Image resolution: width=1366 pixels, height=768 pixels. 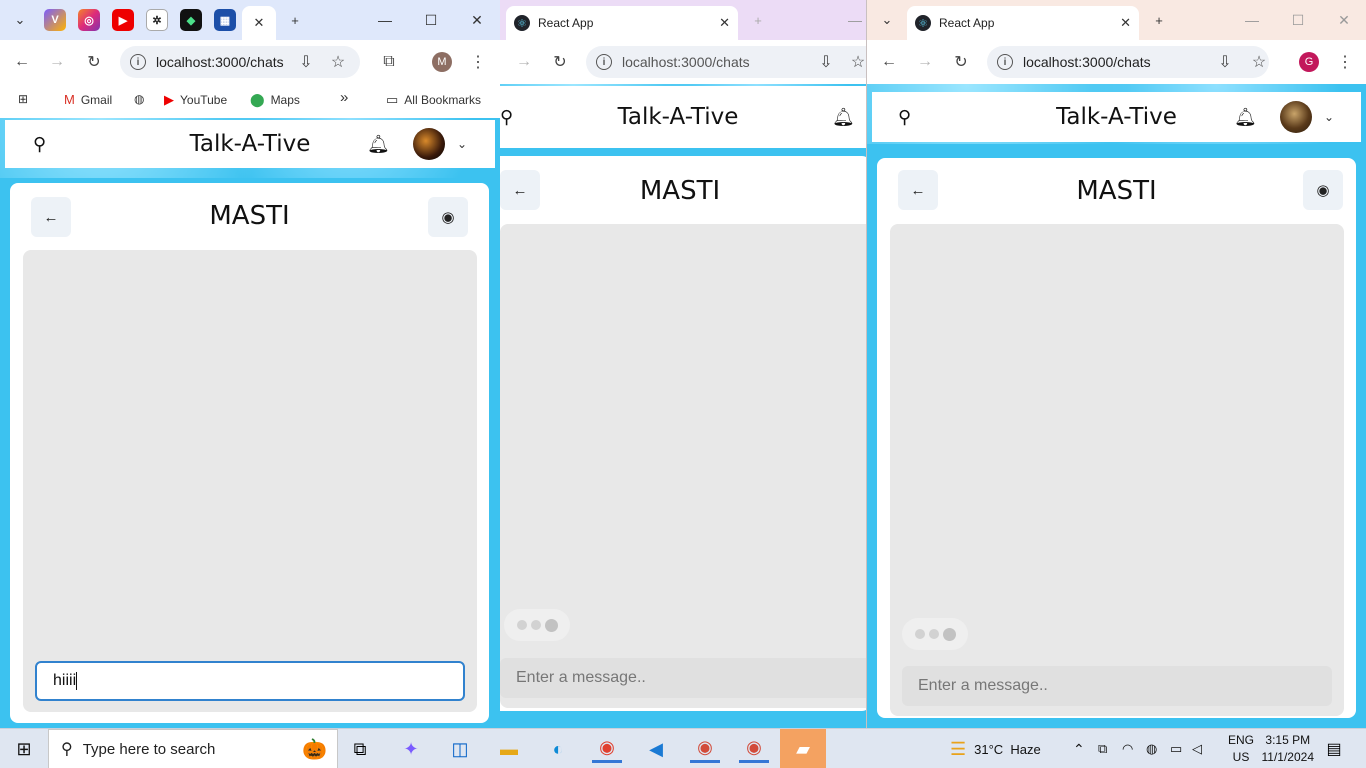 I want to click on active-tab: ✕, so click(x=259, y=23).